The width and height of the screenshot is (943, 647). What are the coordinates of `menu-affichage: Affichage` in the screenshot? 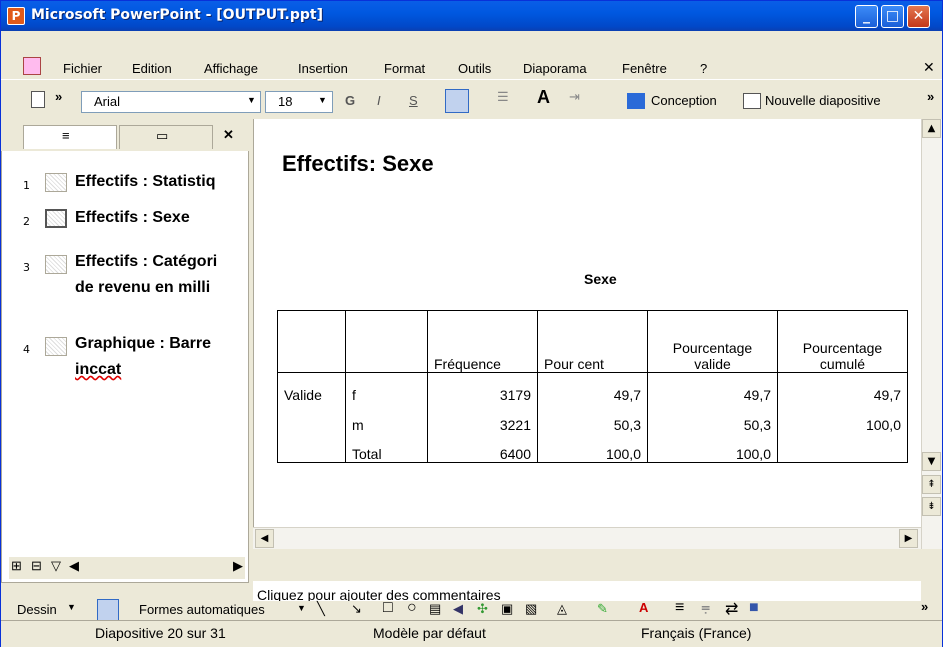 It's located at (231, 68).